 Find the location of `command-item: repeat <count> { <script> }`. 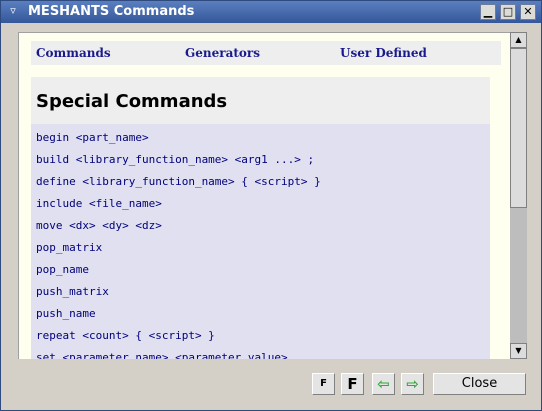

command-item: repeat <count> { <script> } is located at coordinates (125, 335).